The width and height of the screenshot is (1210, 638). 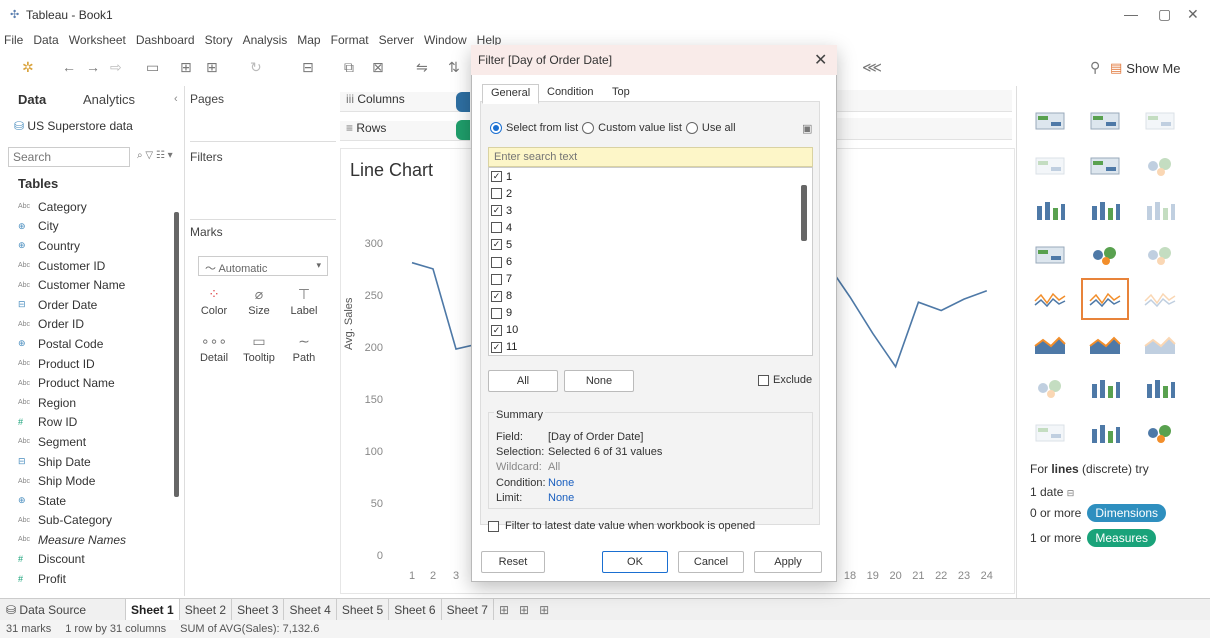 What do you see at coordinates (212, 67) in the screenshot?
I see `datasource-menu-icon: ⊞` at bounding box center [212, 67].